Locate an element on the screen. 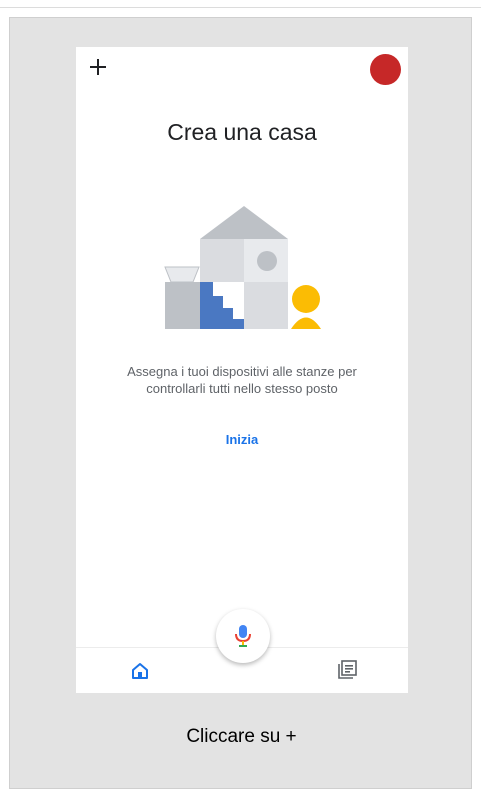 This screenshot has width=481, height=796. instruction-caption: Cliccare su + is located at coordinates (241, 736).